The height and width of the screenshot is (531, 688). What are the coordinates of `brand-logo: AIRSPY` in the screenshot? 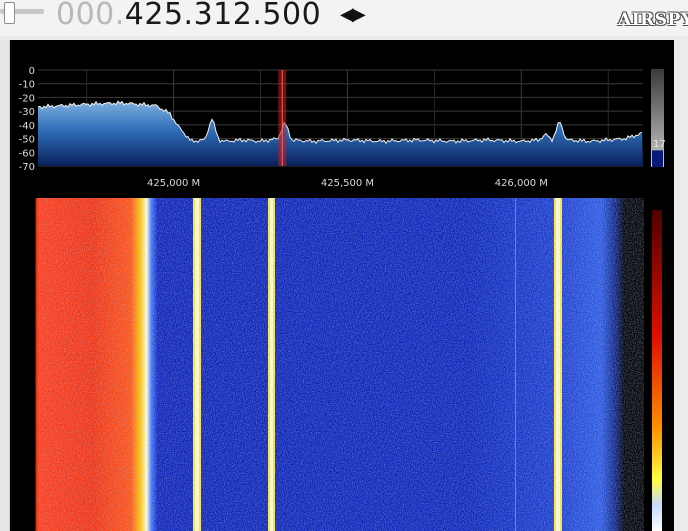 It's located at (653, 20).